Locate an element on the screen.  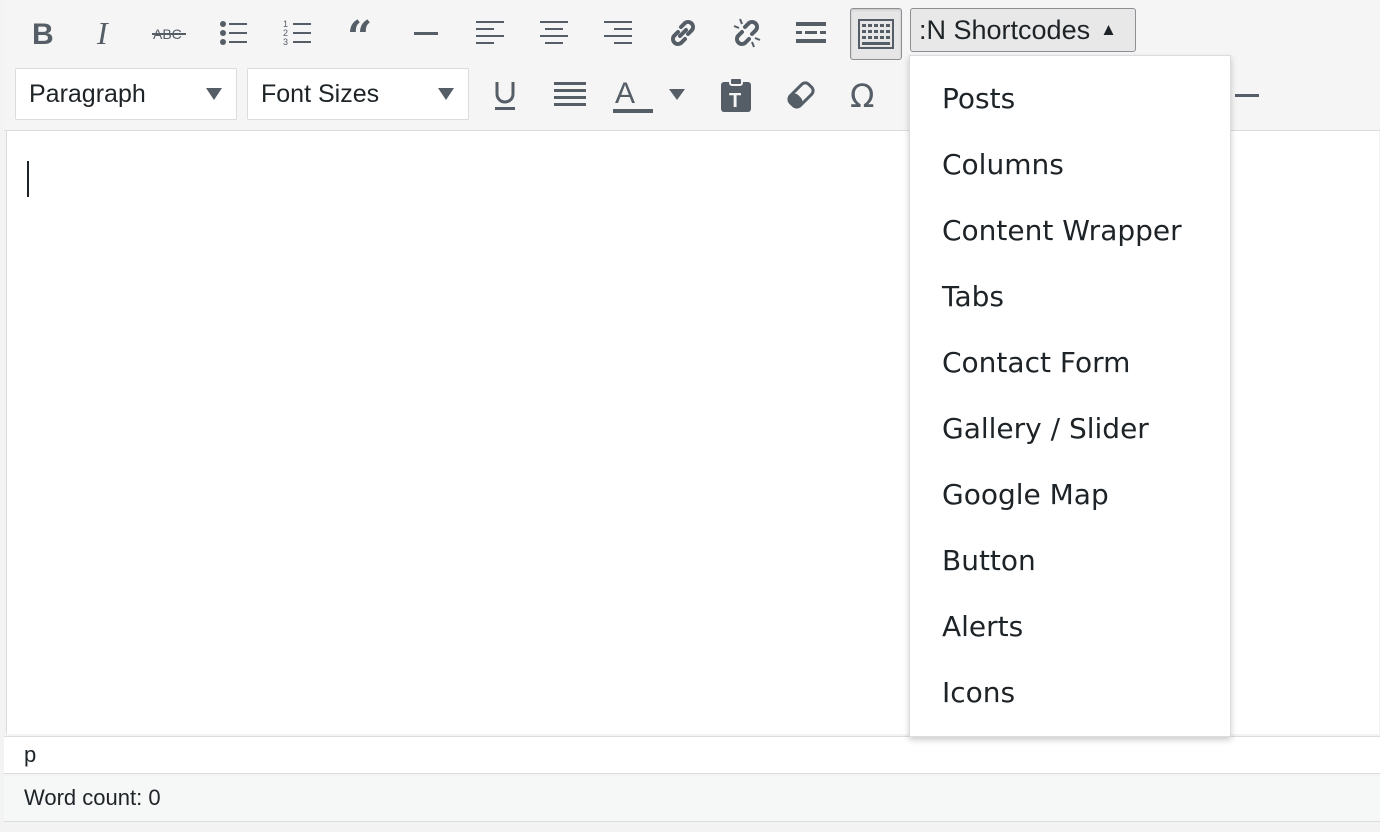
strikethrough-icon: ABC is located at coordinates (169, 34).